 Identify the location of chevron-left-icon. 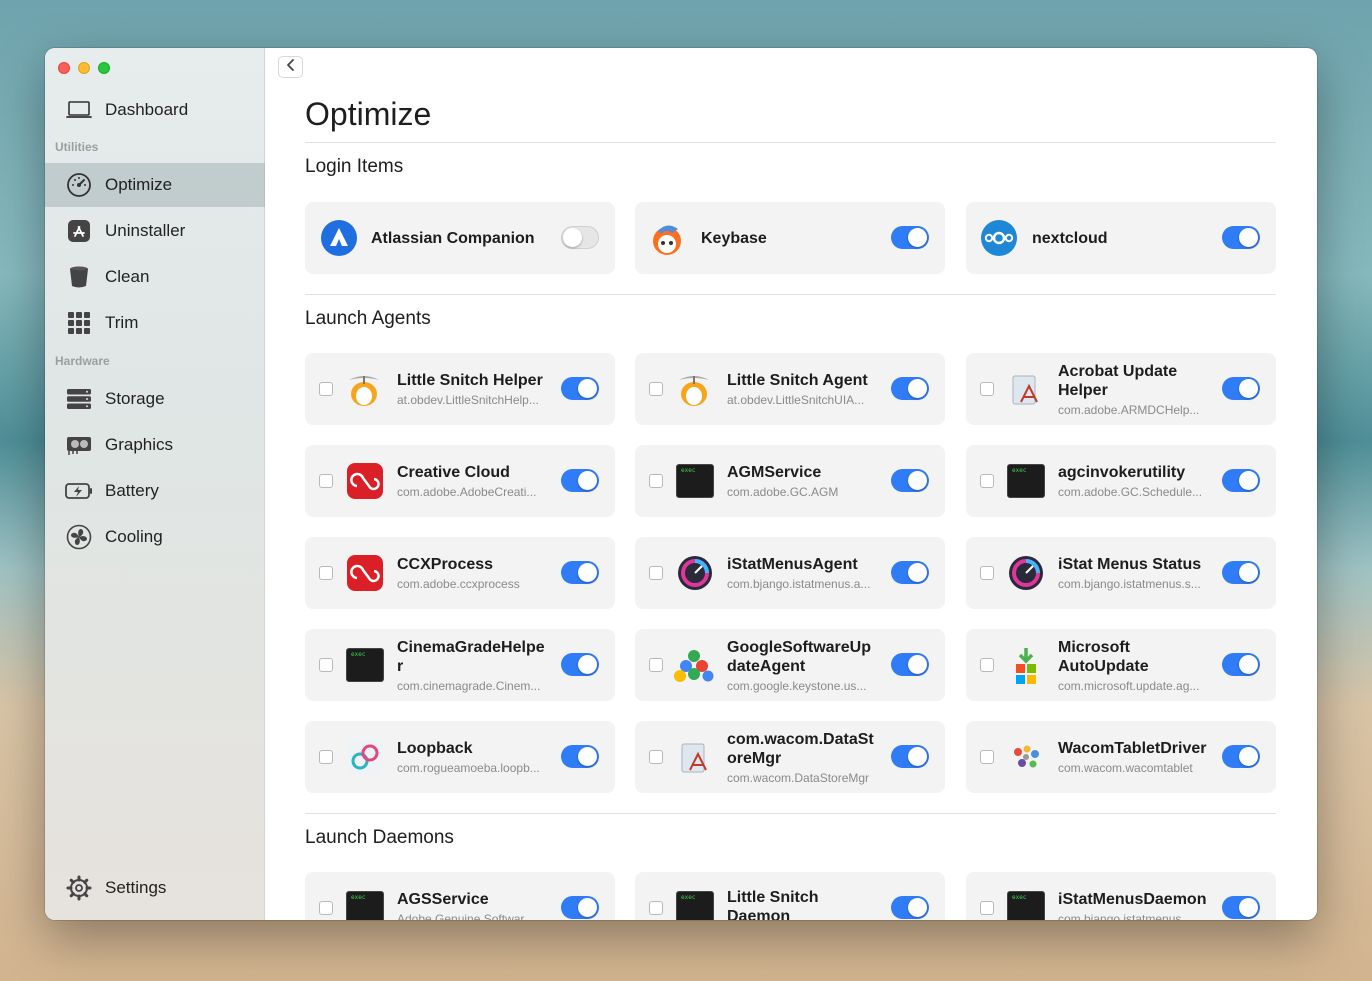
(291, 67).